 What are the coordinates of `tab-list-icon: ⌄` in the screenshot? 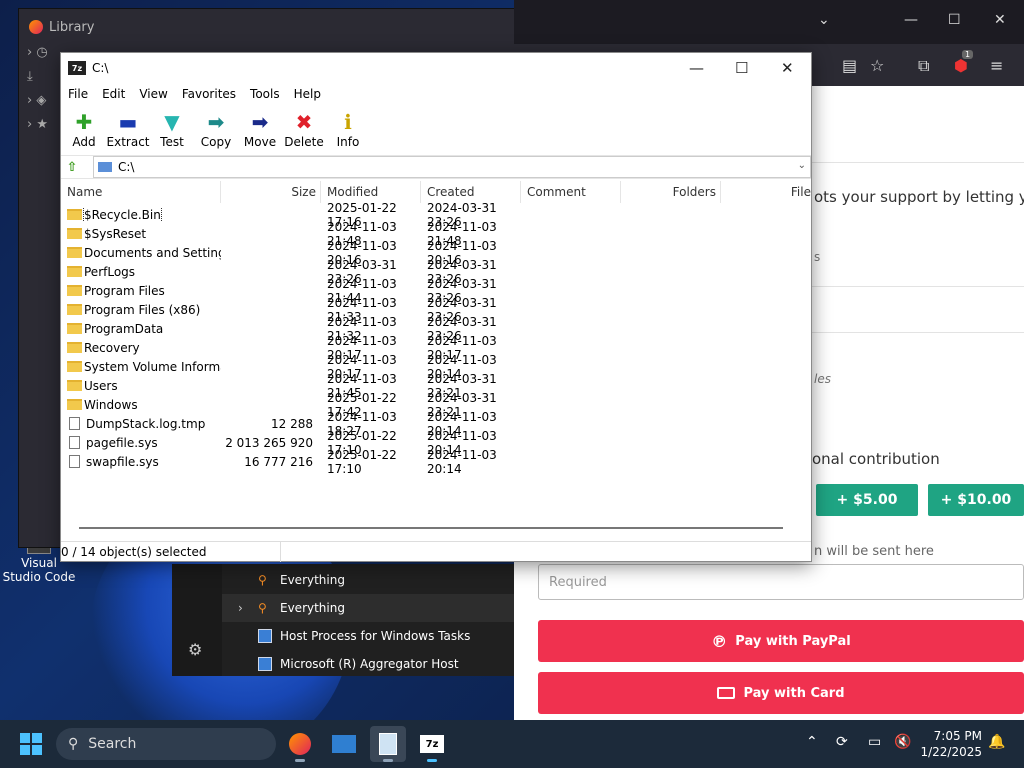 It's located at (824, 20).